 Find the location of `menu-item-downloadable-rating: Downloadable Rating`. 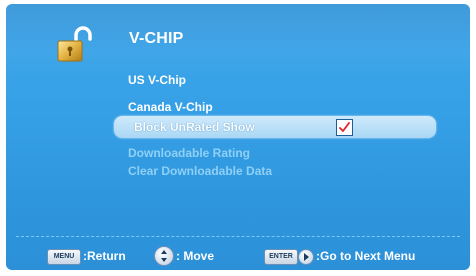

menu-item-downloadable-rating: Downloadable Rating is located at coordinates (189, 153).